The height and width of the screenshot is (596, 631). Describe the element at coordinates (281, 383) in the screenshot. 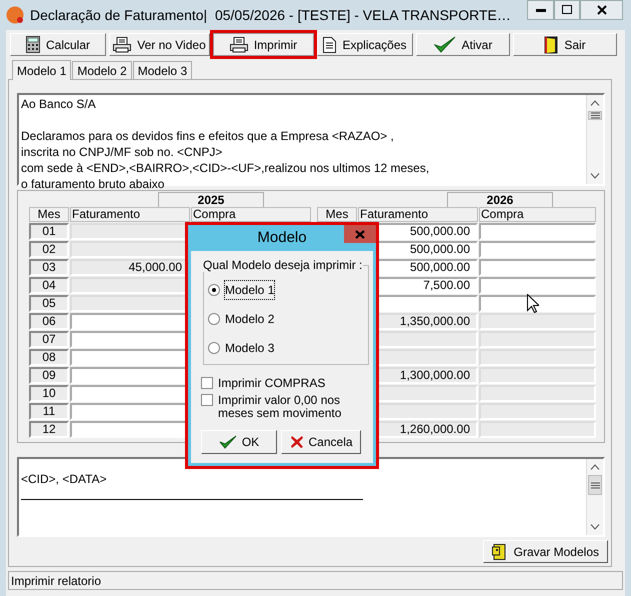

I see `checkbox-option: Imprimir COMPRAS` at that location.